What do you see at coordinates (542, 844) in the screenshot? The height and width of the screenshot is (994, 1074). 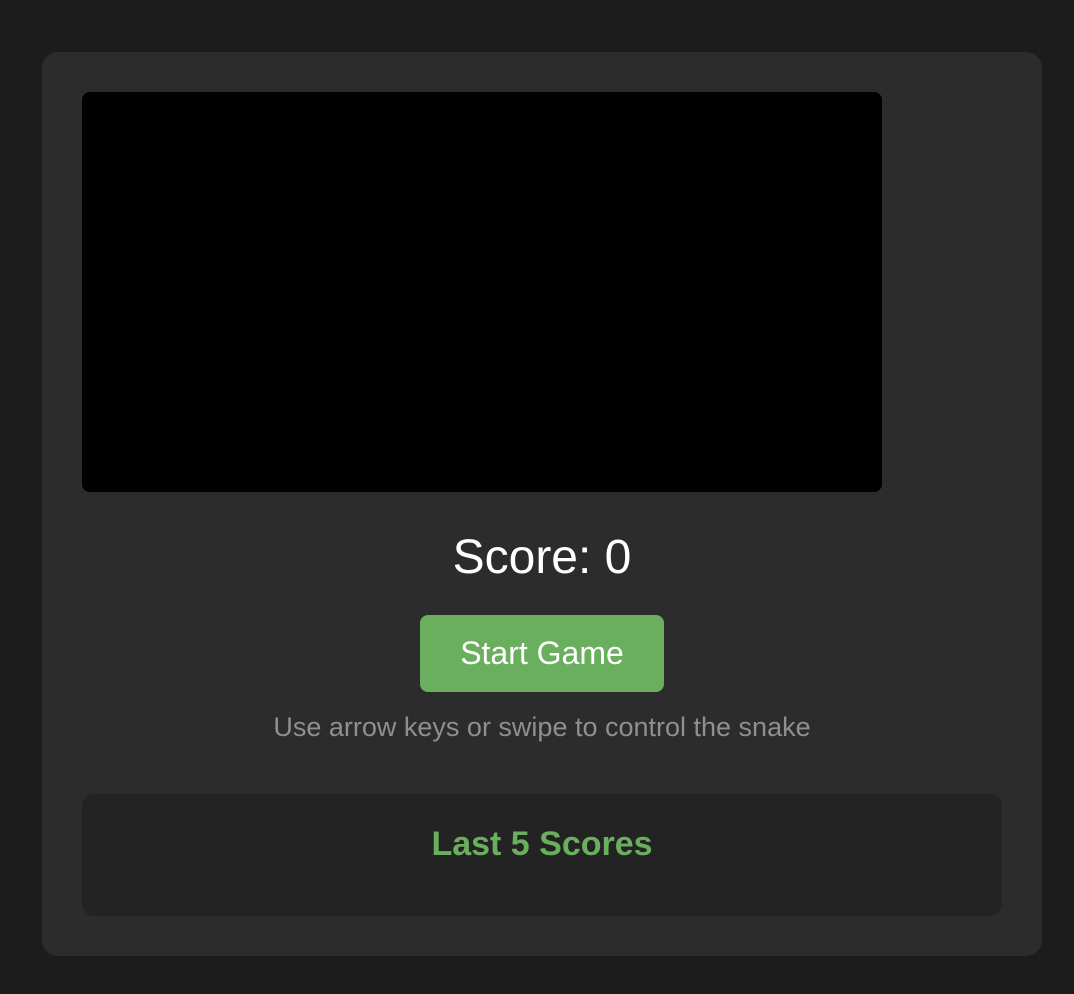 I see `last-scores-title: Last 5 Scores` at bounding box center [542, 844].